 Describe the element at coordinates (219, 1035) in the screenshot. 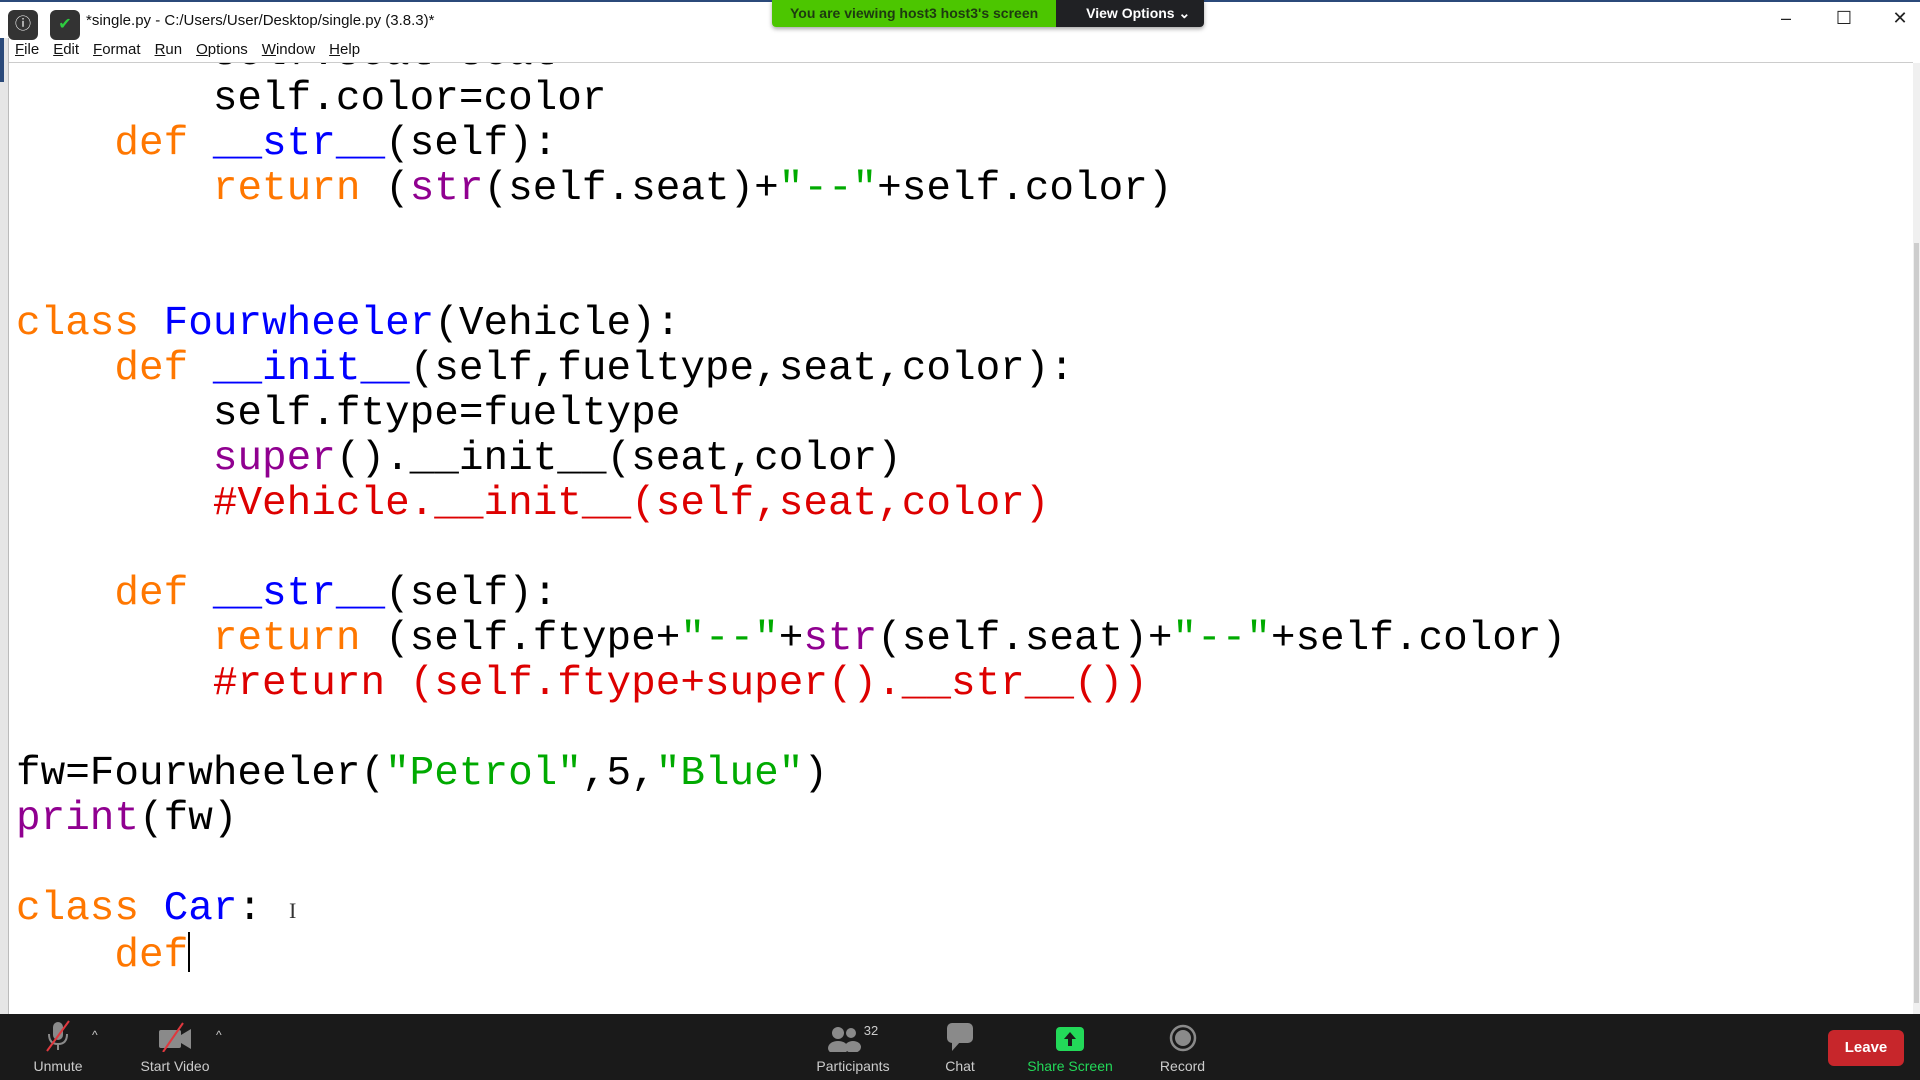

I see `video-options-caret-icon: ^` at that location.